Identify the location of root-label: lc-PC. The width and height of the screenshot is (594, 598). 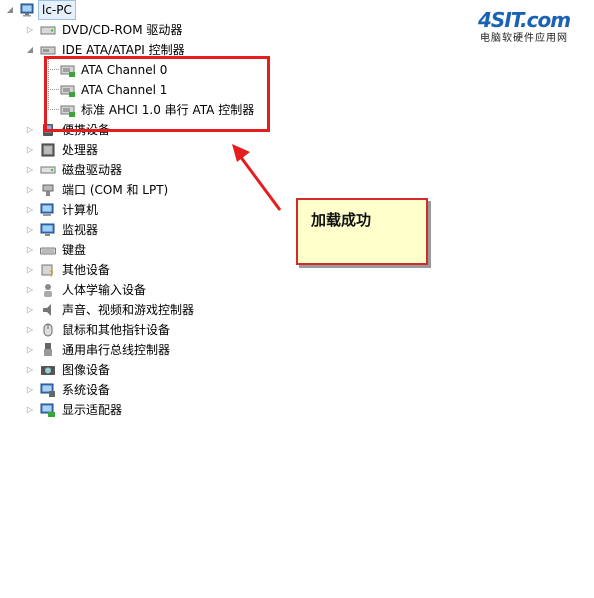
(57, 10).